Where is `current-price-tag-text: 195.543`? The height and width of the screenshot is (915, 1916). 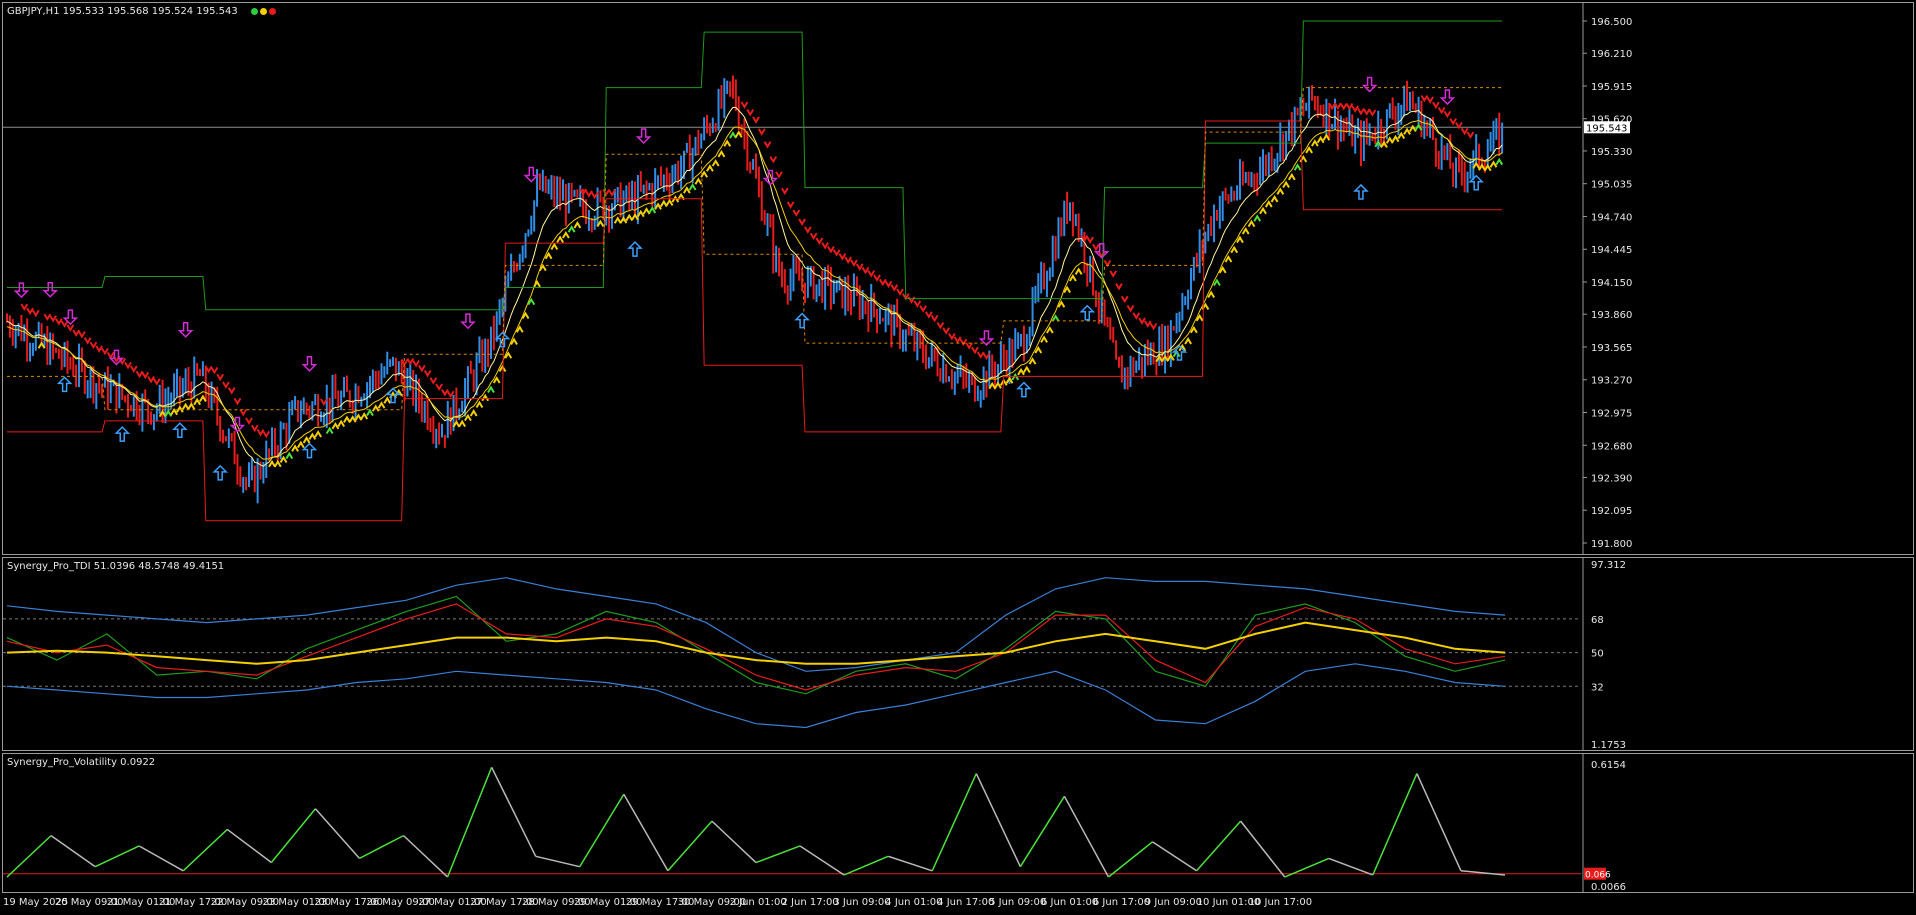
current-price-tag-text: 195.543 is located at coordinates (1606, 128).